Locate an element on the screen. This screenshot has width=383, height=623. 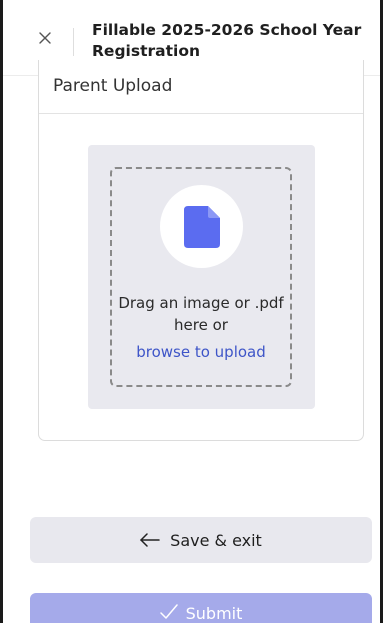
arrow-left-icon is located at coordinates (150, 540).